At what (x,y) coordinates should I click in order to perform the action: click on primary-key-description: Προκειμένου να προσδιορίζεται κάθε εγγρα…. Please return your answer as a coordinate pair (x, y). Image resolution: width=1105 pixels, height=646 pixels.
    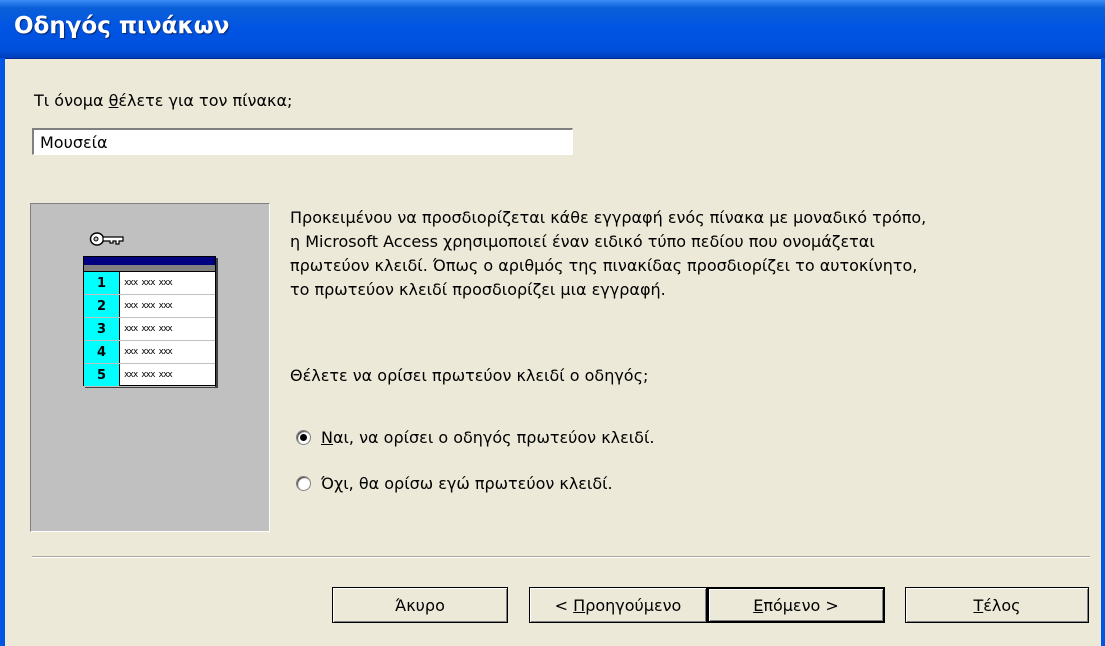
    Looking at the image, I should click on (608, 253).